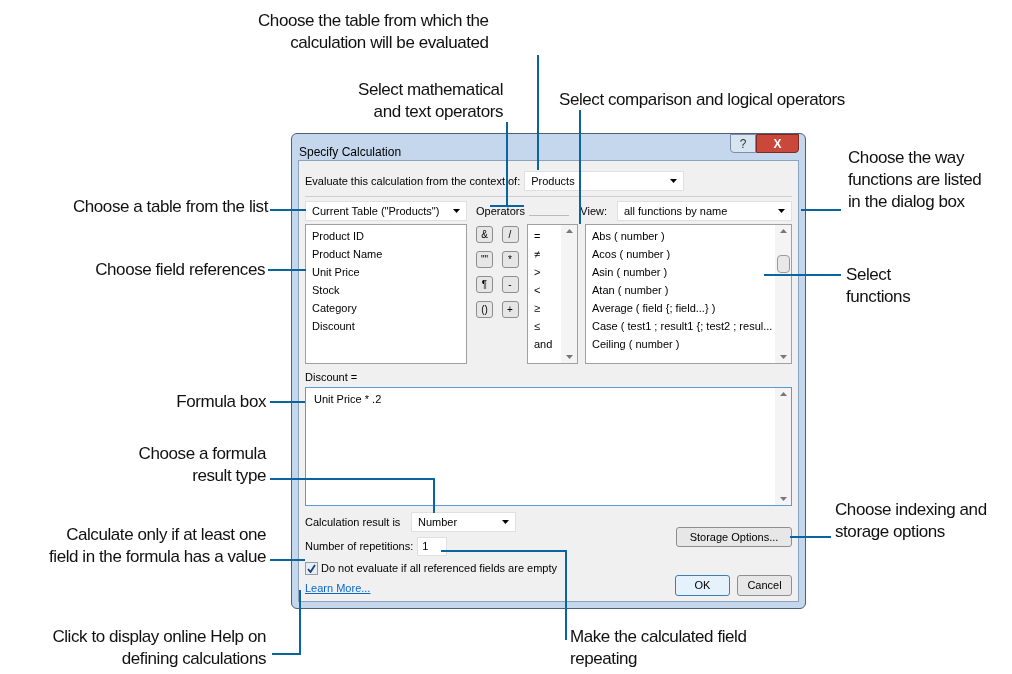  What do you see at coordinates (764, 585) in the screenshot?
I see `cancel-button: Cancel` at bounding box center [764, 585].